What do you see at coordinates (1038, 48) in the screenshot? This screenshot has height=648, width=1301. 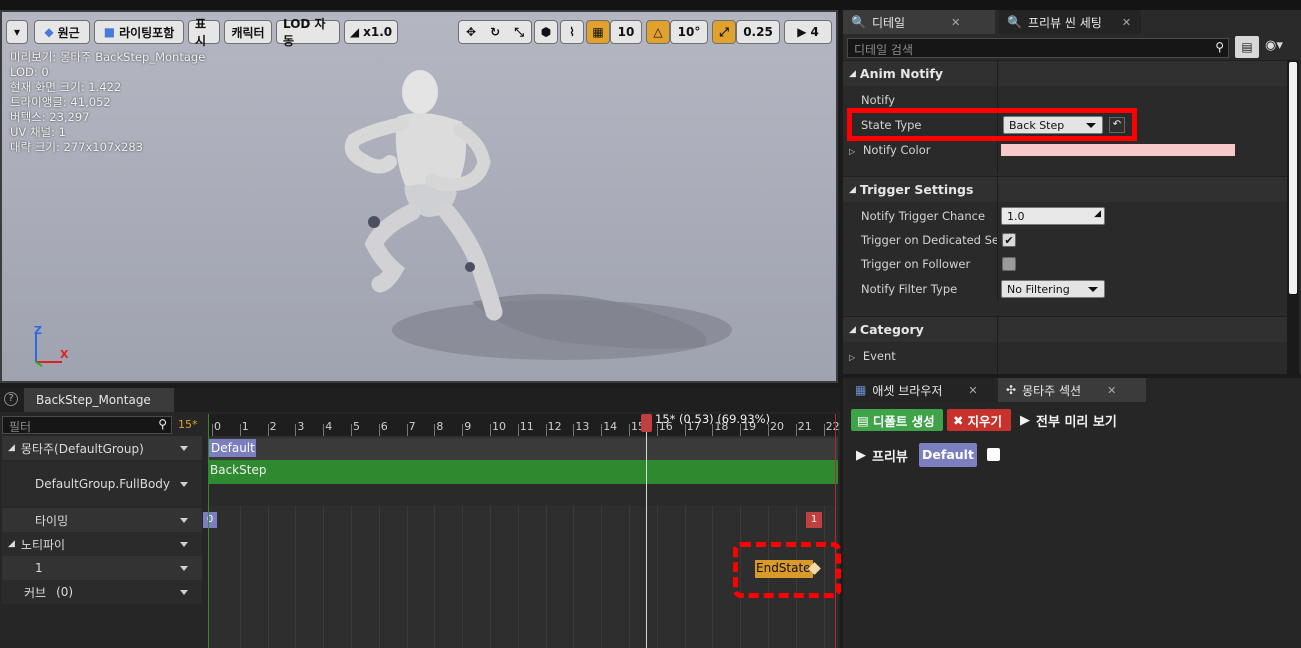 I see `details-search-input: 디테일 검색 ⚲` at bounding box center [1038, 48].